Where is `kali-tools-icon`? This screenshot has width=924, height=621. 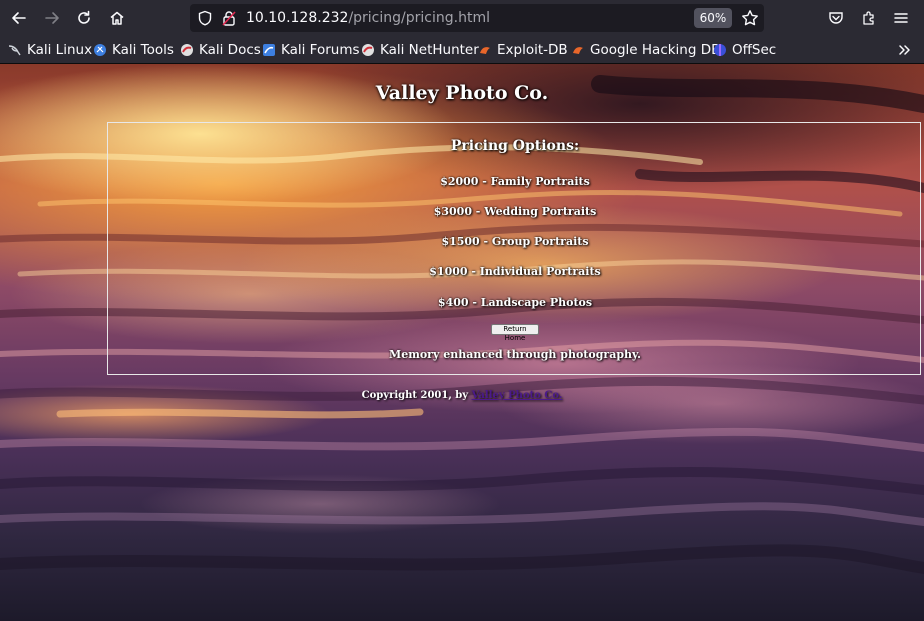 kali-tools-icon is located at coordinates (100, 50).